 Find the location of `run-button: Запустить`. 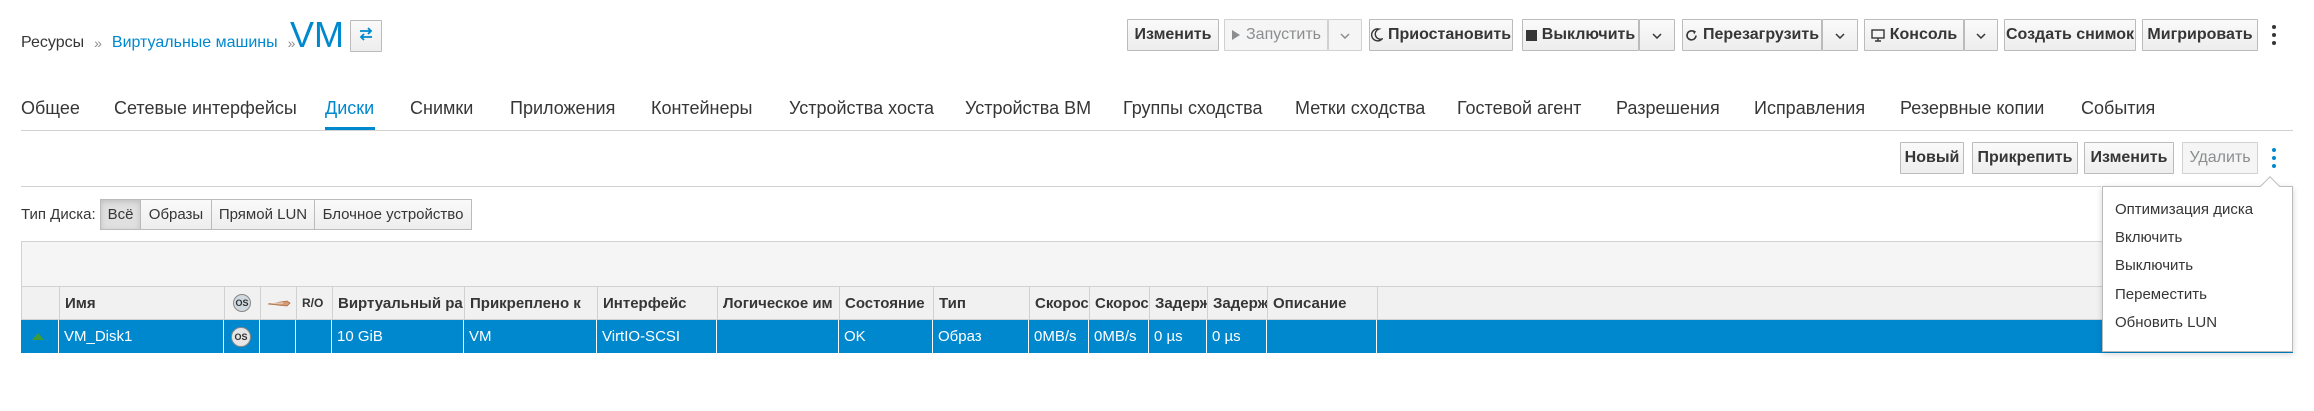

run-button: Запустить is located at coordinates (1276, 35).